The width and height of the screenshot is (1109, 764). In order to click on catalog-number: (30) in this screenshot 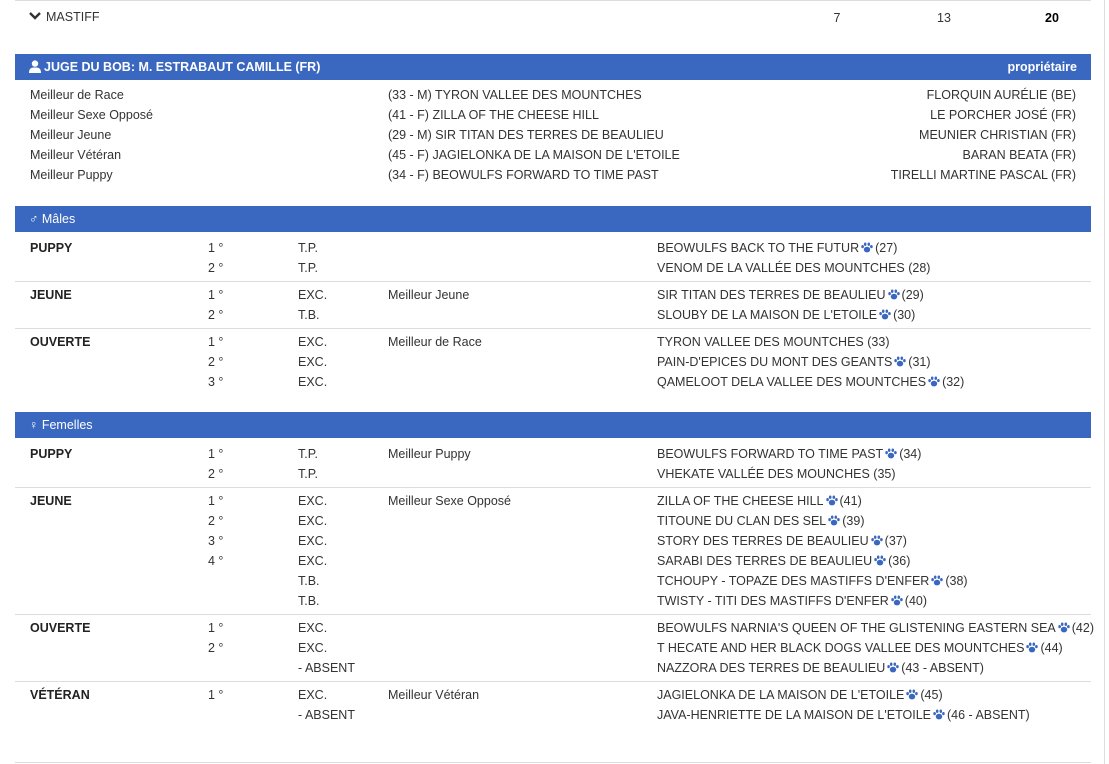, I will do `click(904, 315)`.